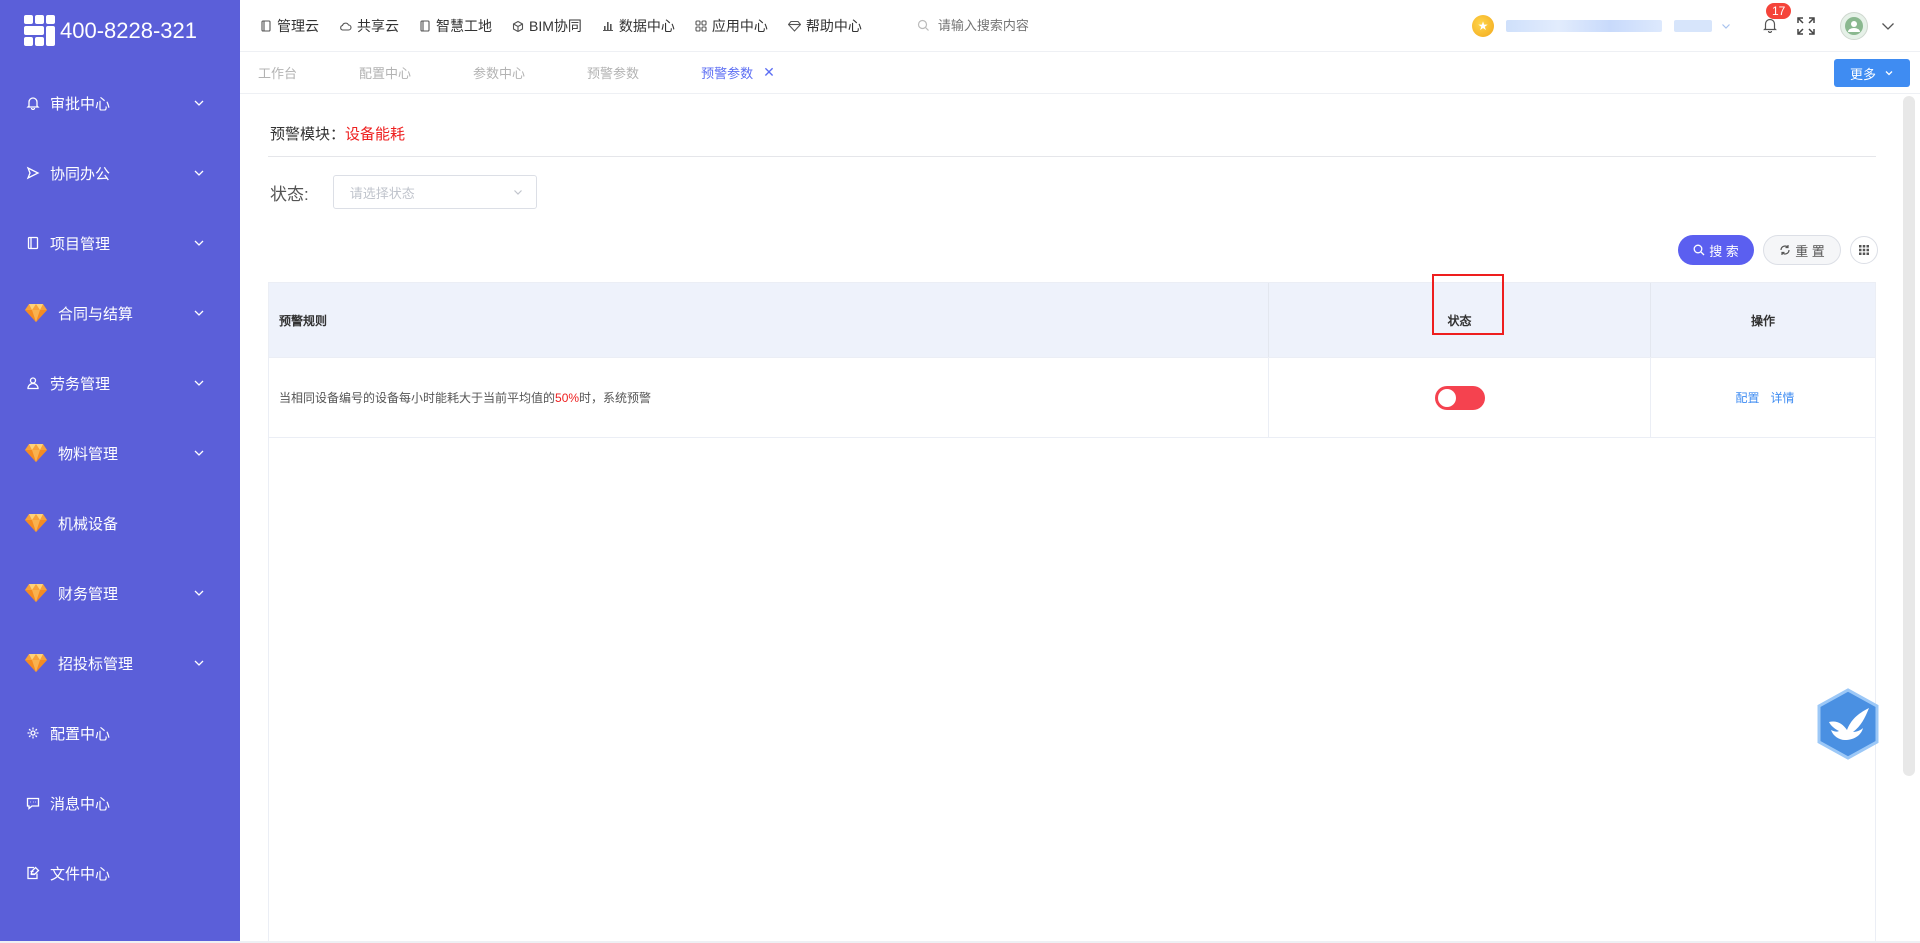 The height and width of the screenshot is (943, 1920). I want to click on avatar, so click(1854, 26).